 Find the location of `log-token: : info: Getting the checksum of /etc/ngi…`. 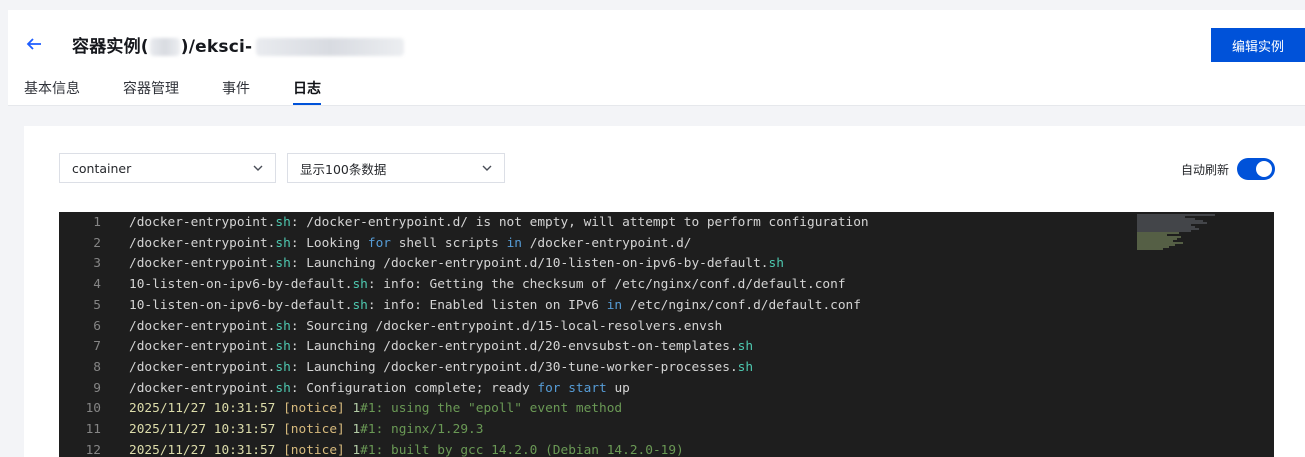

log-token: : info: Getting the checksum of /etc/ngi… is located at coordinates (606, 285).